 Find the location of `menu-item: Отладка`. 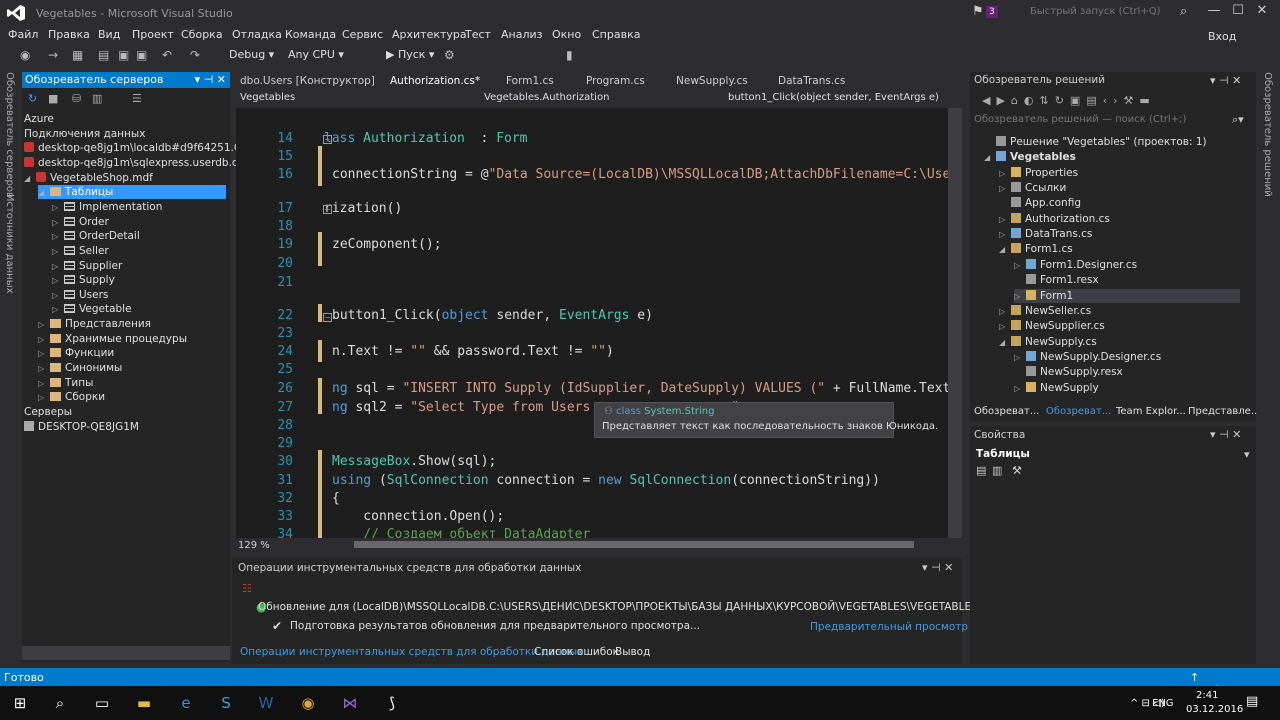

menu-item: Отладка is located at coordinates (257, 34).